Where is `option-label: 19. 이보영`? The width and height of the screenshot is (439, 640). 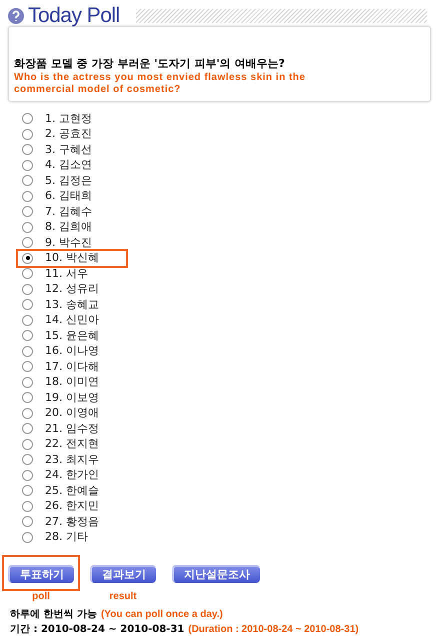
option-label: 19. 이보영 is located at coordinates (72, 398).